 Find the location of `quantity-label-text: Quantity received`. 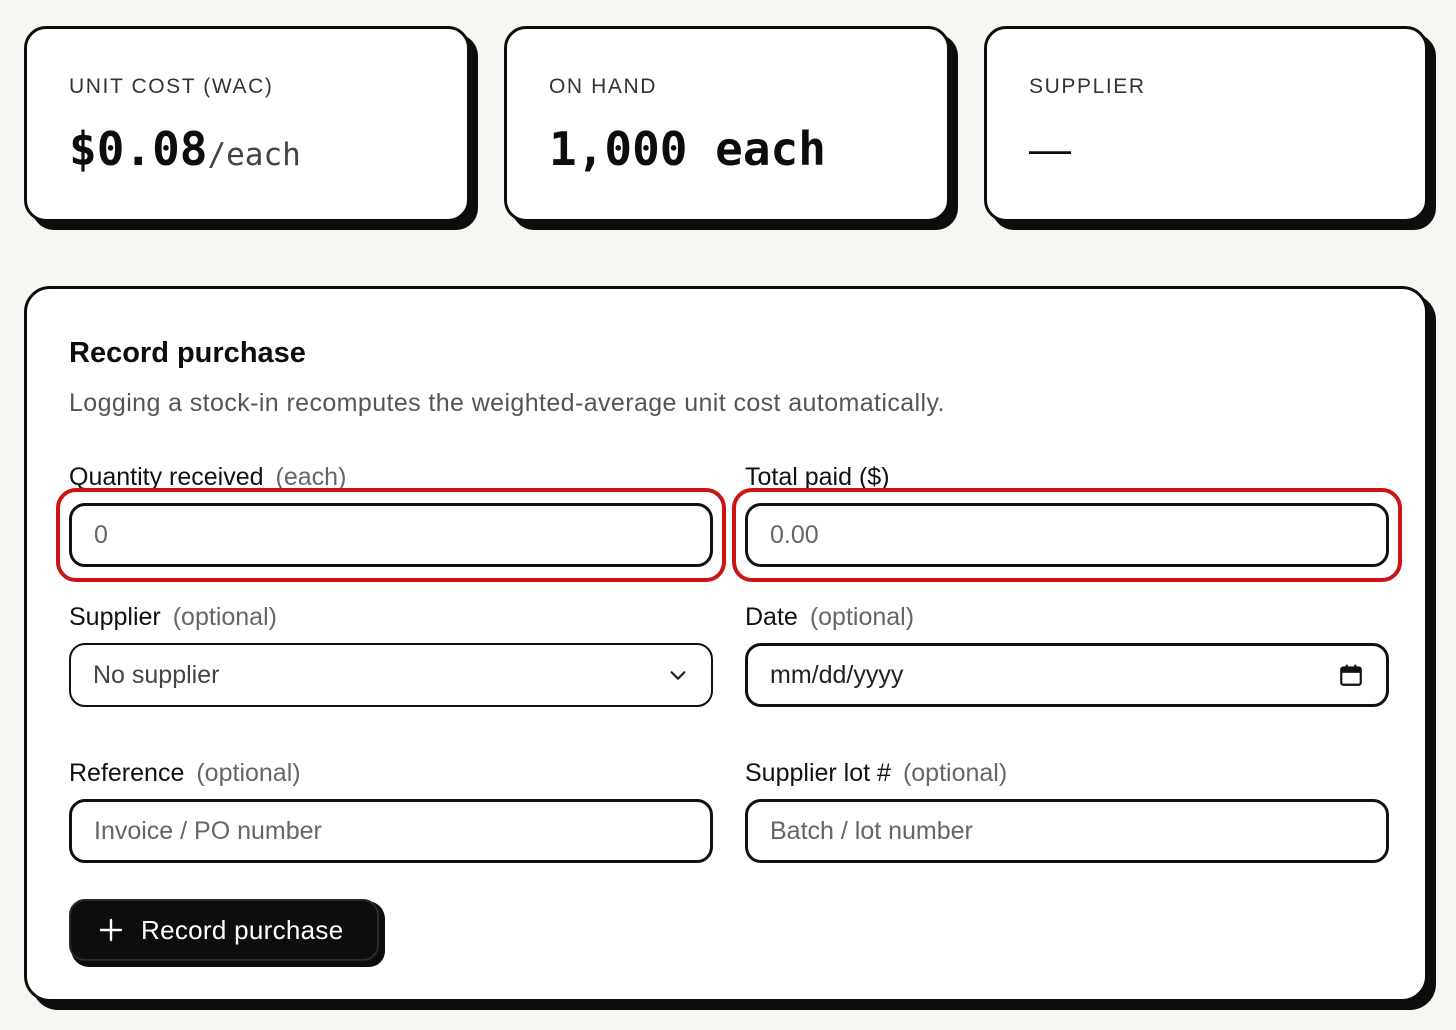

quantity-label-text: Quantity received is located at coordinates (166, 477).